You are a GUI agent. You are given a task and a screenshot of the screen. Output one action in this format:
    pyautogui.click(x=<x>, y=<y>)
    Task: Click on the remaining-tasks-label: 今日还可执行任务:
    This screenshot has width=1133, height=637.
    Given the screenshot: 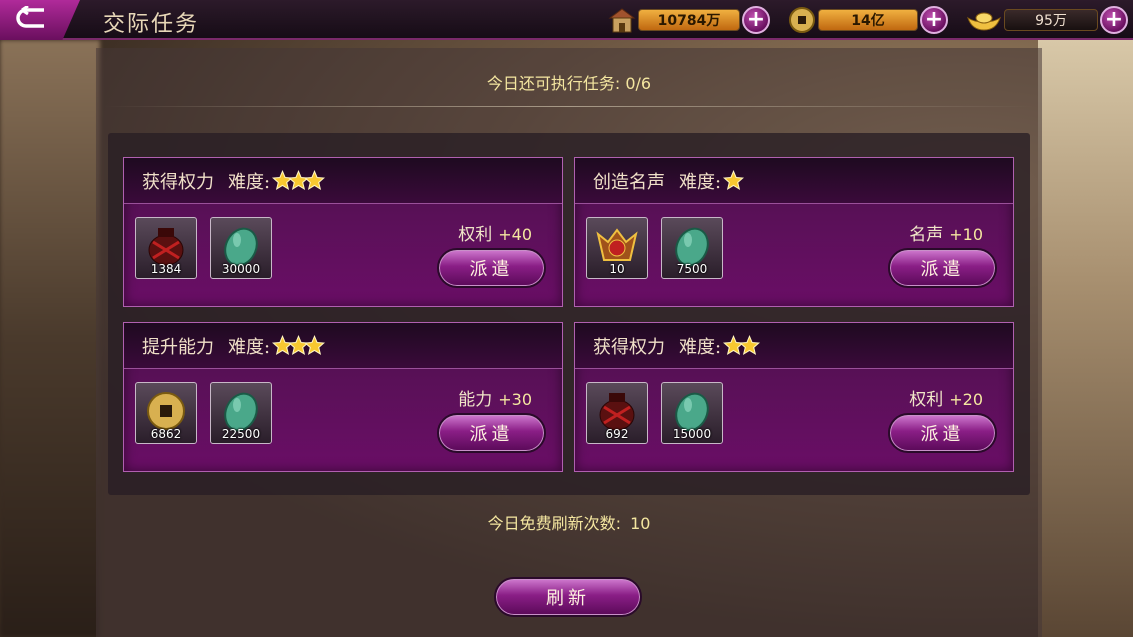 What is the action you would take?
    pyautogui.click(x=556, y=83)
    